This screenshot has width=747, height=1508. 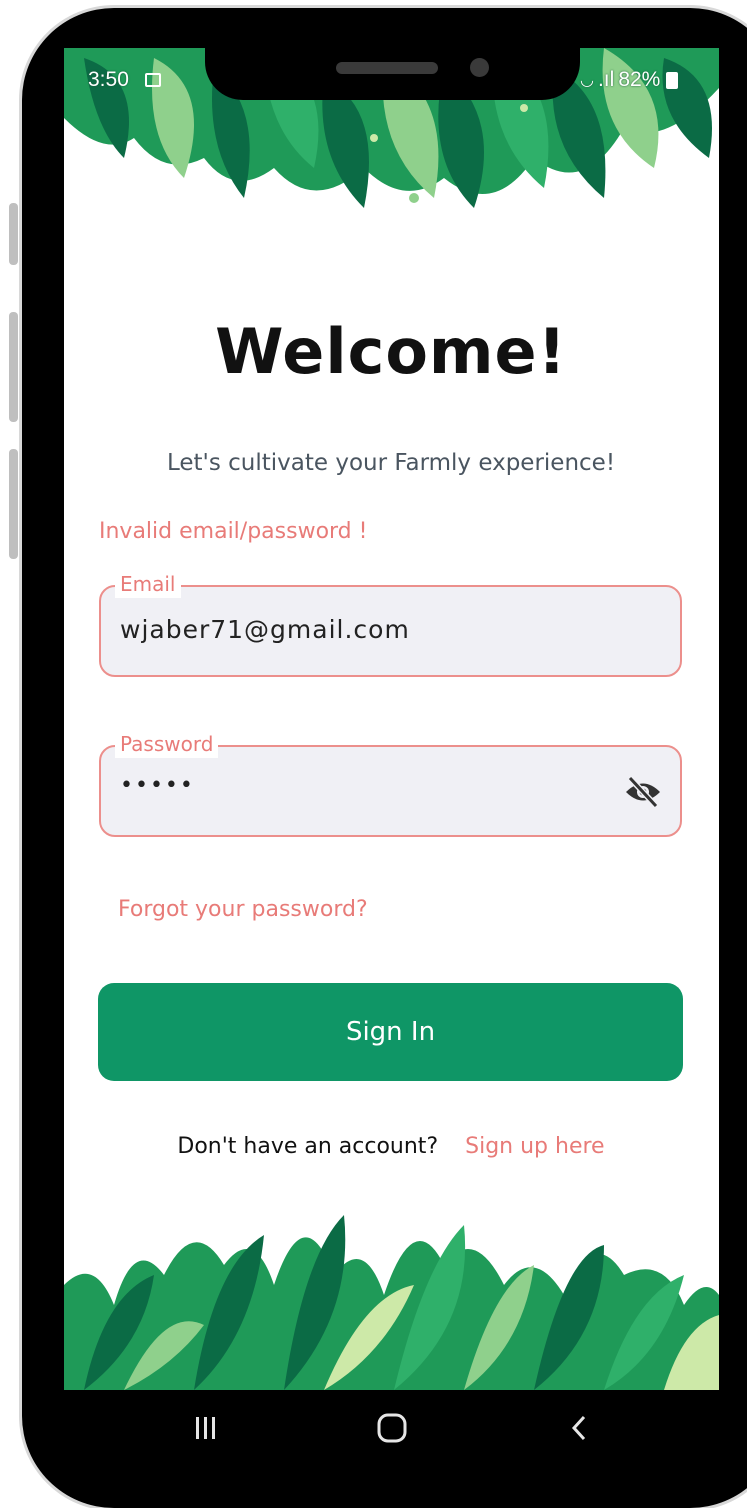 What do you see at coordinates (233, 531) in the screenshot?
I see `login-error-message: Invalid email/password !` at bounding box center [233, 531].